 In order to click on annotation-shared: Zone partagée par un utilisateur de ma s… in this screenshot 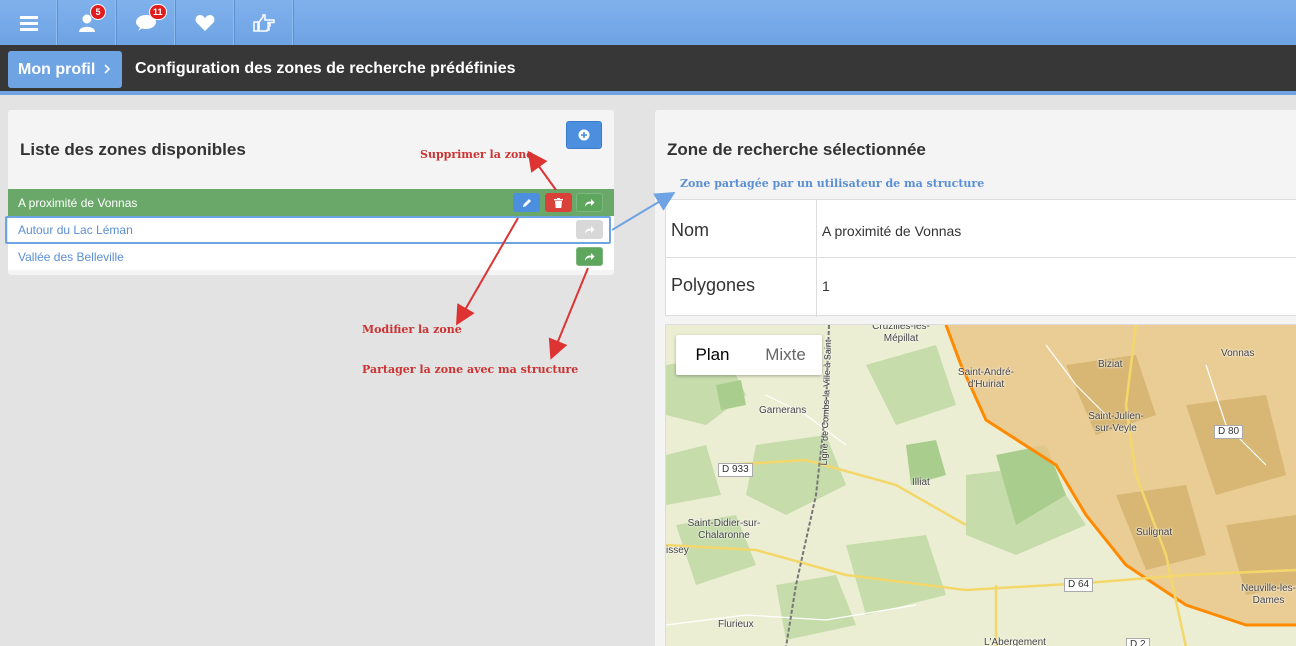, I will do `click(832, 183)`.